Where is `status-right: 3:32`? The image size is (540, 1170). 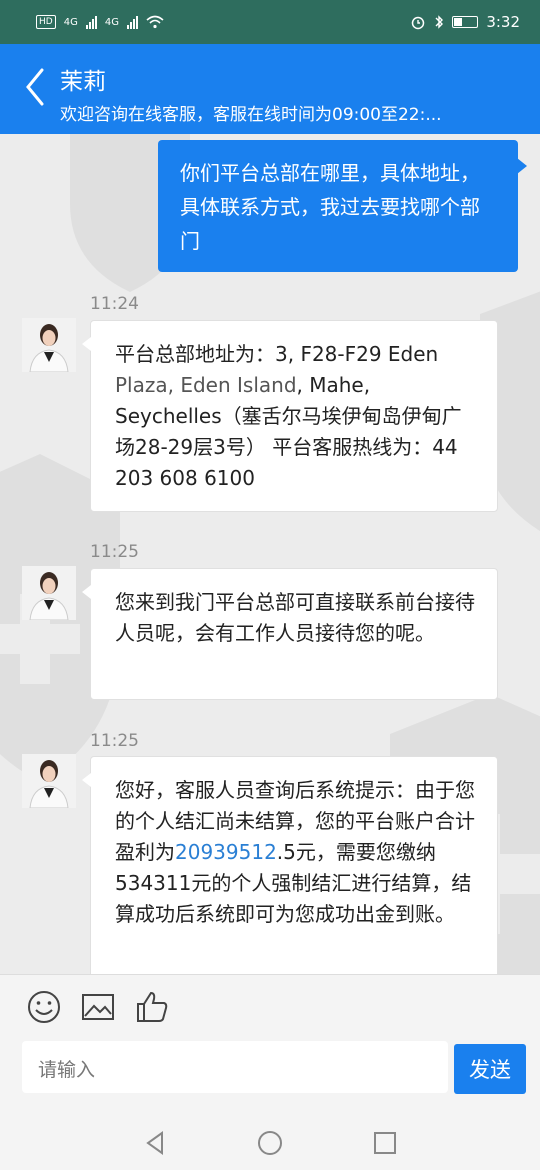 status-right: 3:32 is located at coordinates (465, 22).